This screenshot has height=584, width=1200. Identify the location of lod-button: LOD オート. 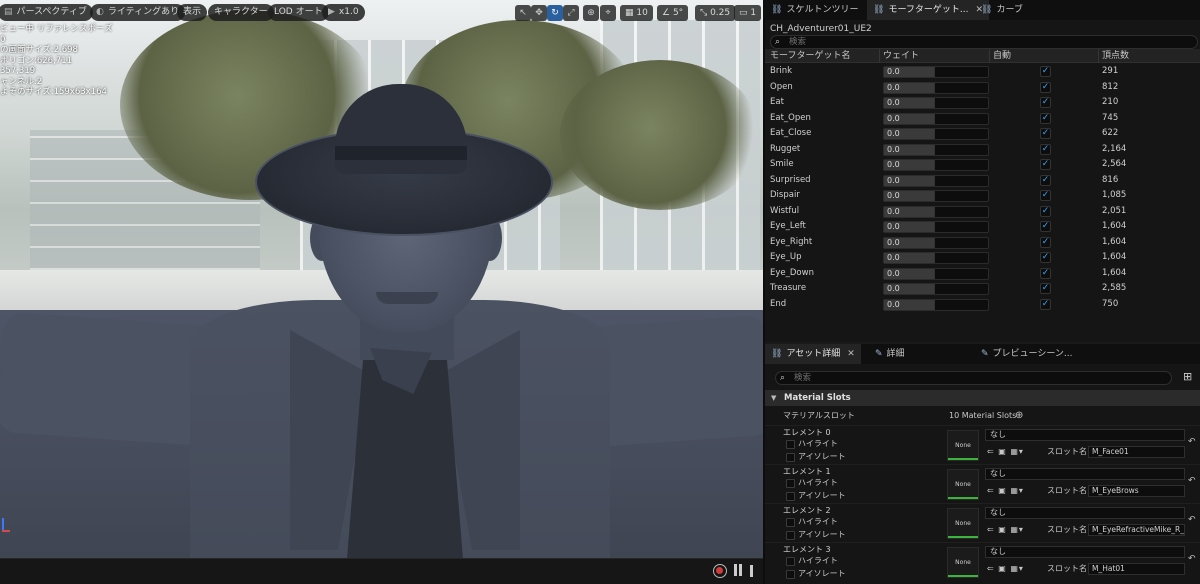
(298, 12).